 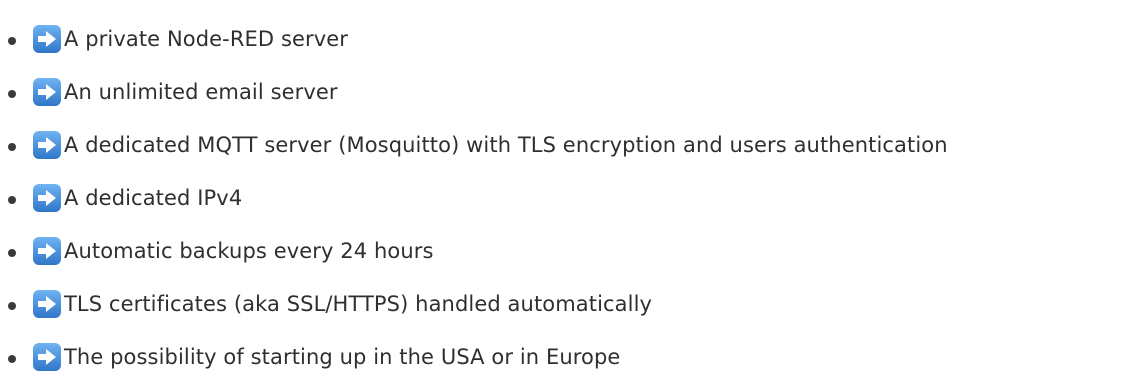 What do you see at coordinates (249, 250) in the screenshot?
I see `list-item-label: Automatic backups every 24 hours` at bounding box center [249, 250].